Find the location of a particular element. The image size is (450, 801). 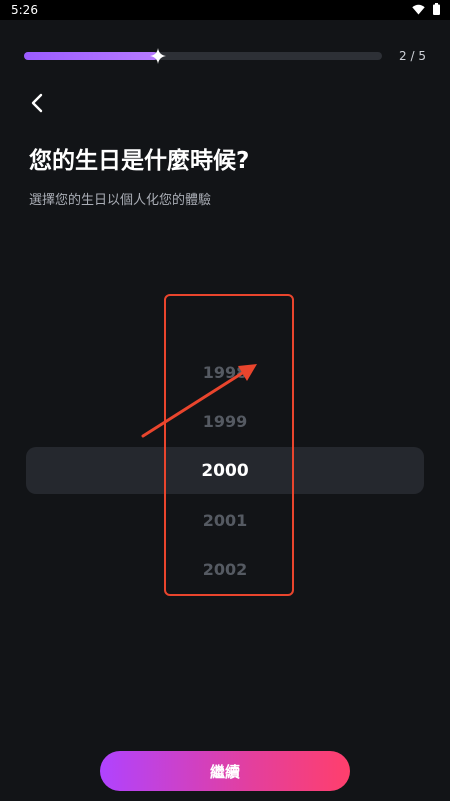

wifi-icon is located at coordinates (418, 9).